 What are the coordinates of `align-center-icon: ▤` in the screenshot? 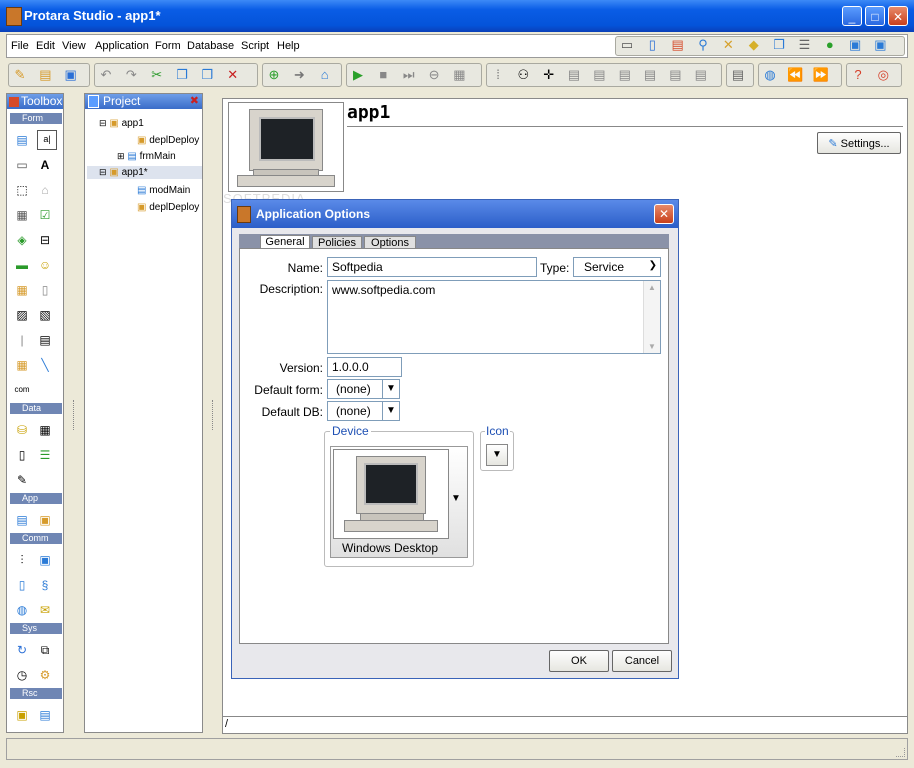 It's located at (599, 75).